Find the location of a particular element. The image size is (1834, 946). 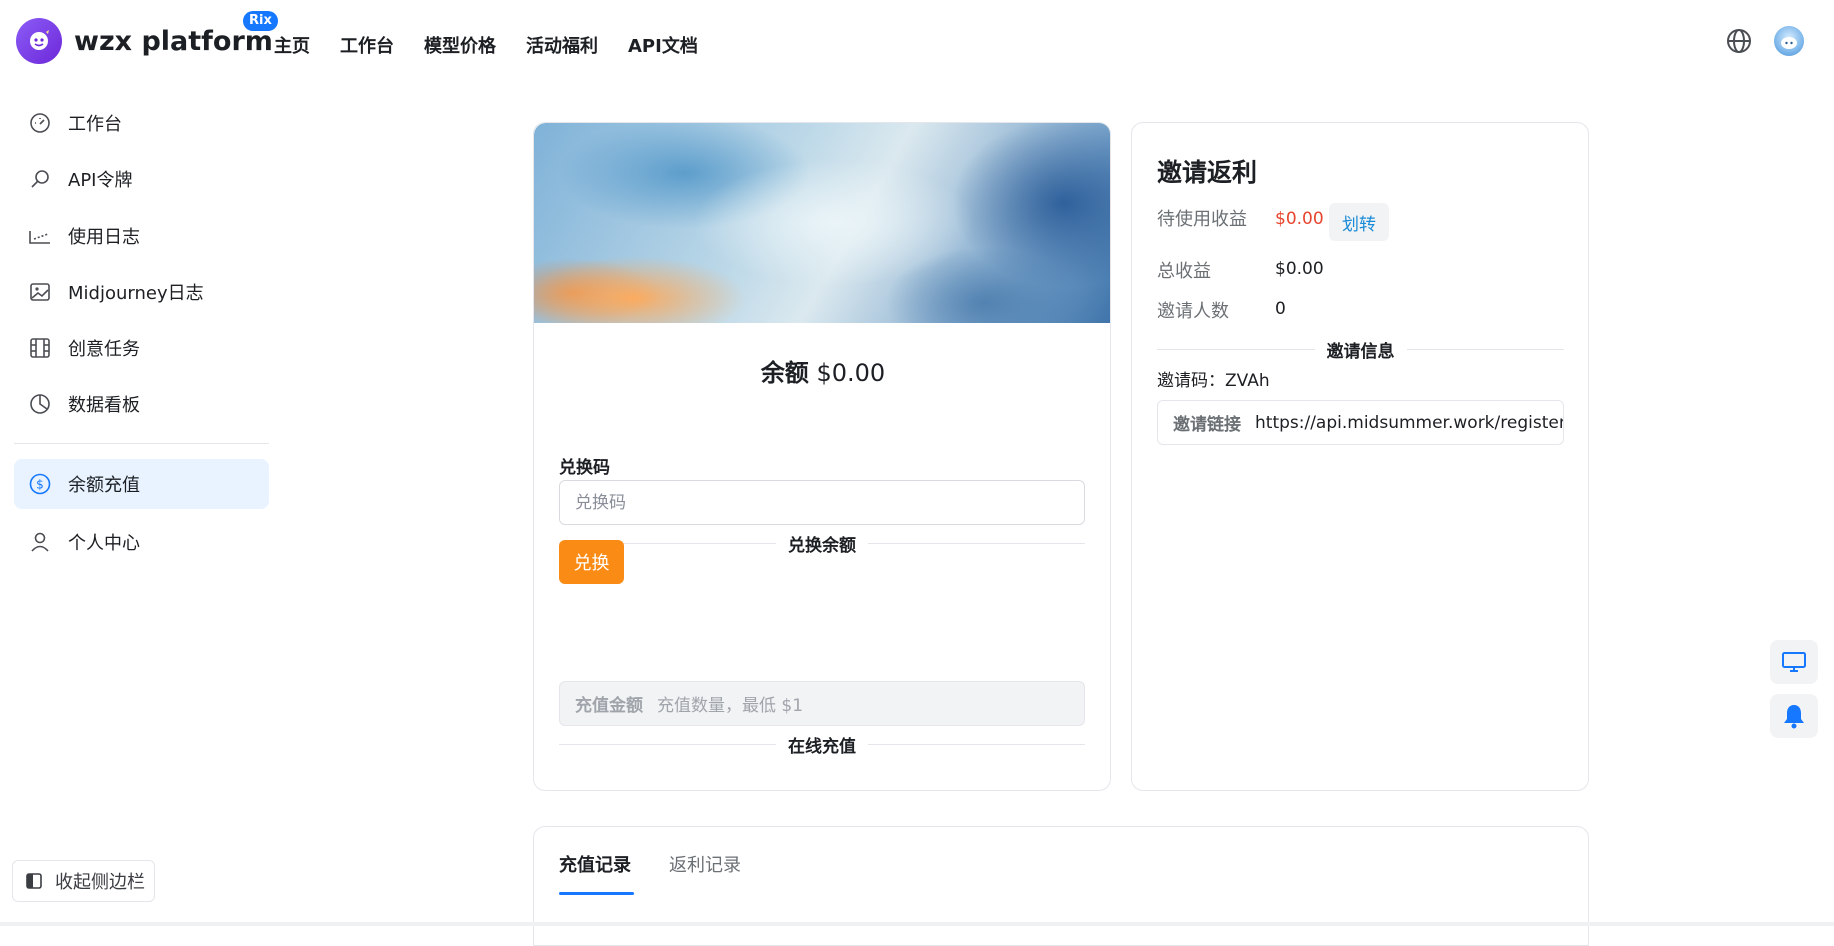

records-card: 充值记录 返利记录 is located at coordinates (1061, 886).